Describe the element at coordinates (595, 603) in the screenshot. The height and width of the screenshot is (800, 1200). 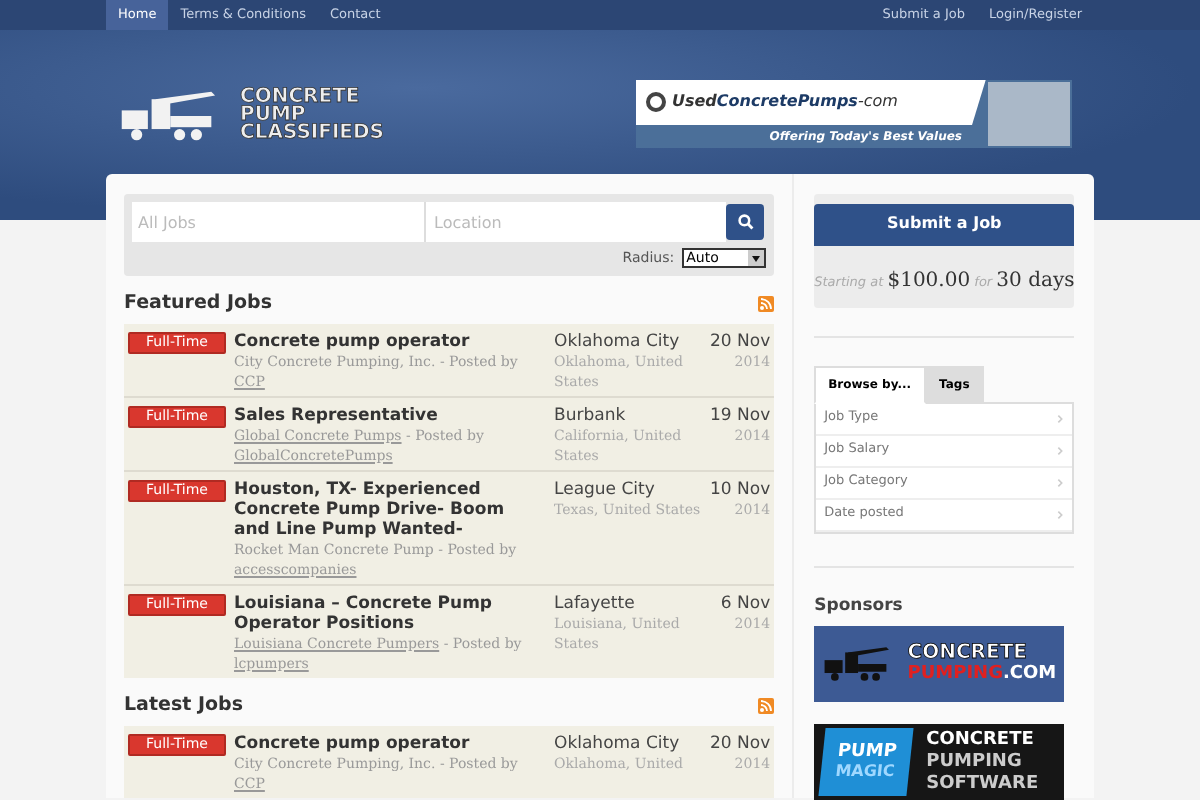
I see `job-city: Lafayette` at that location.